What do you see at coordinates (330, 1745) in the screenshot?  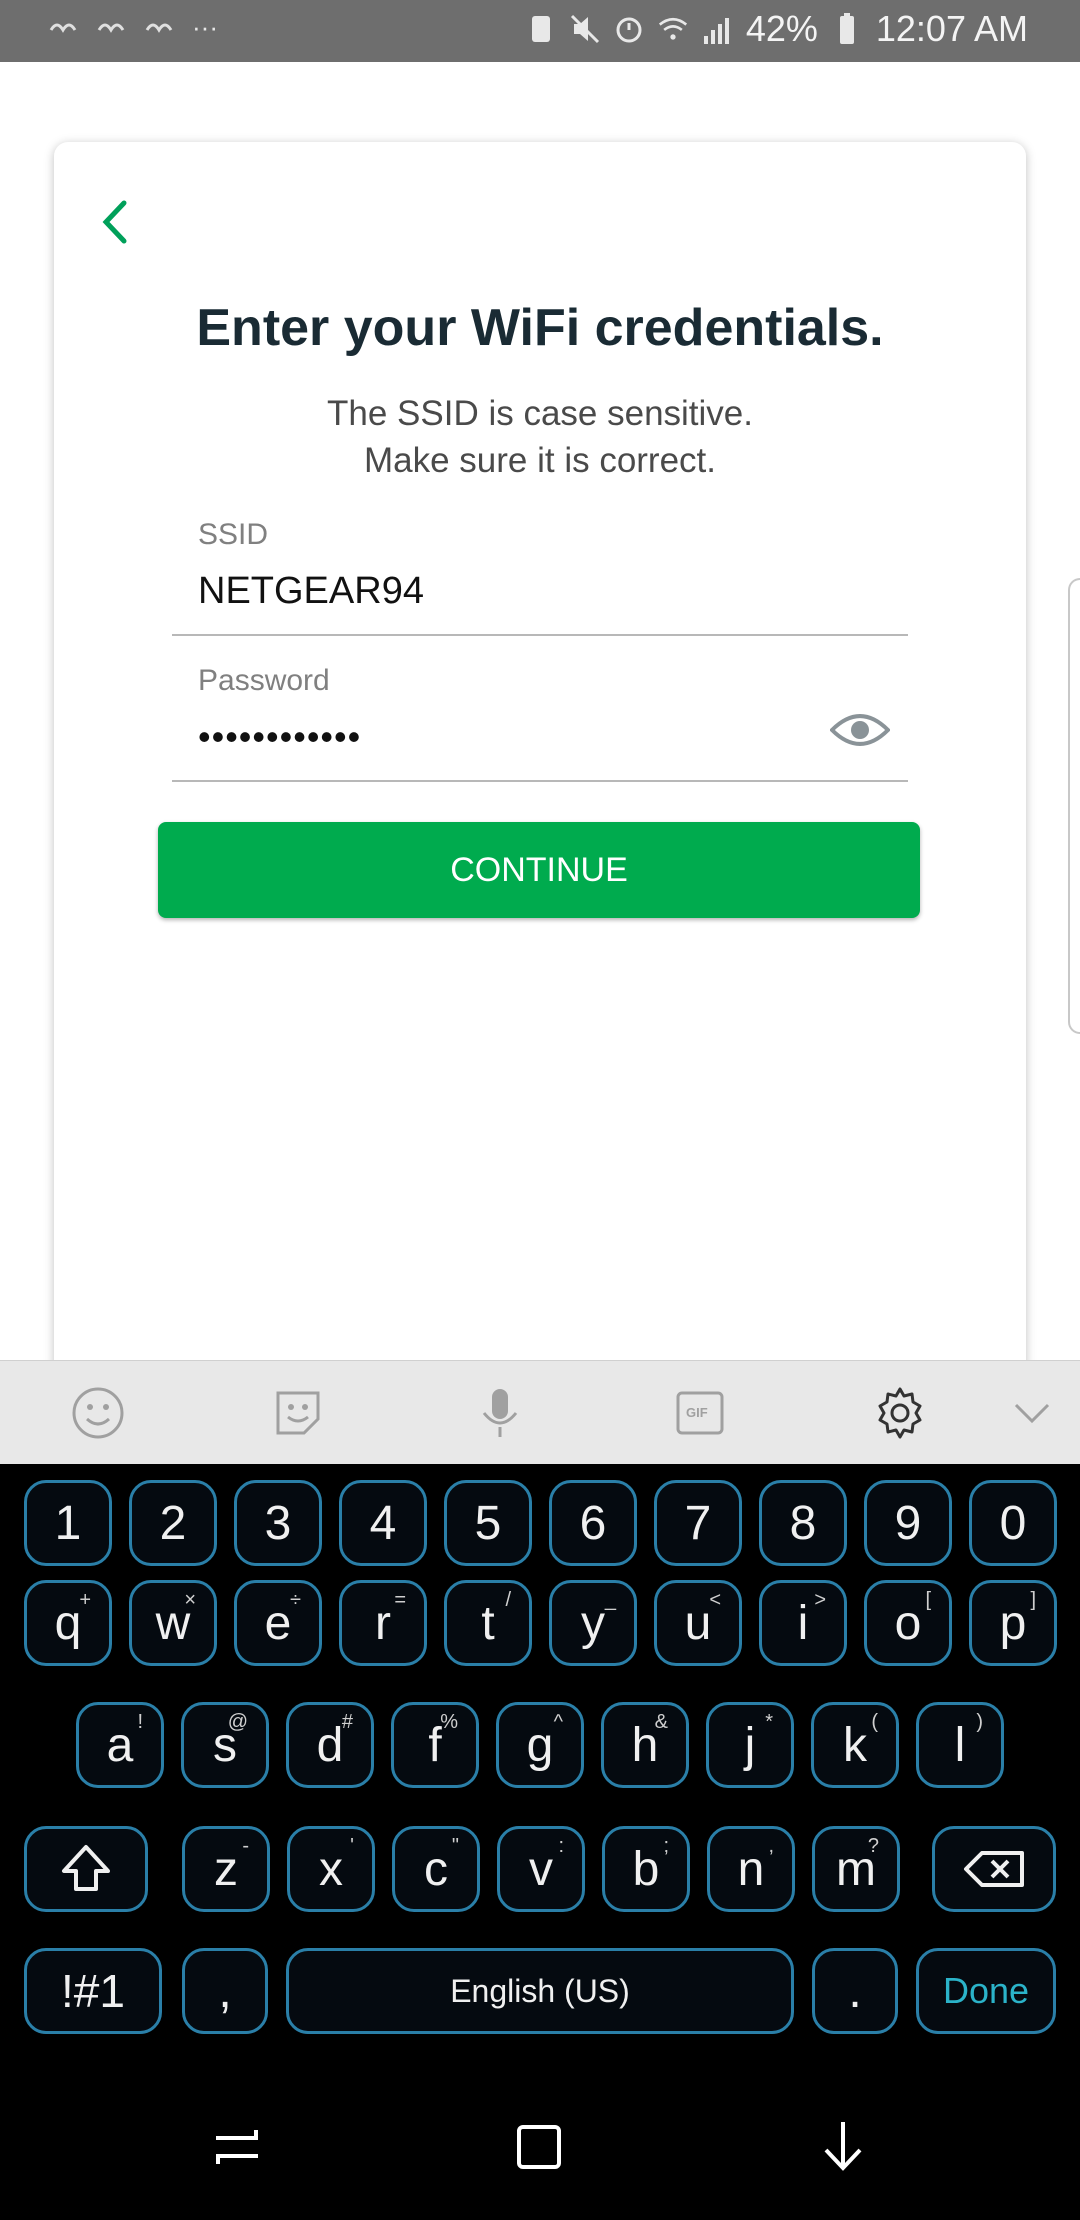 I see `key-d: d #` at bounding box center [330, 1745].